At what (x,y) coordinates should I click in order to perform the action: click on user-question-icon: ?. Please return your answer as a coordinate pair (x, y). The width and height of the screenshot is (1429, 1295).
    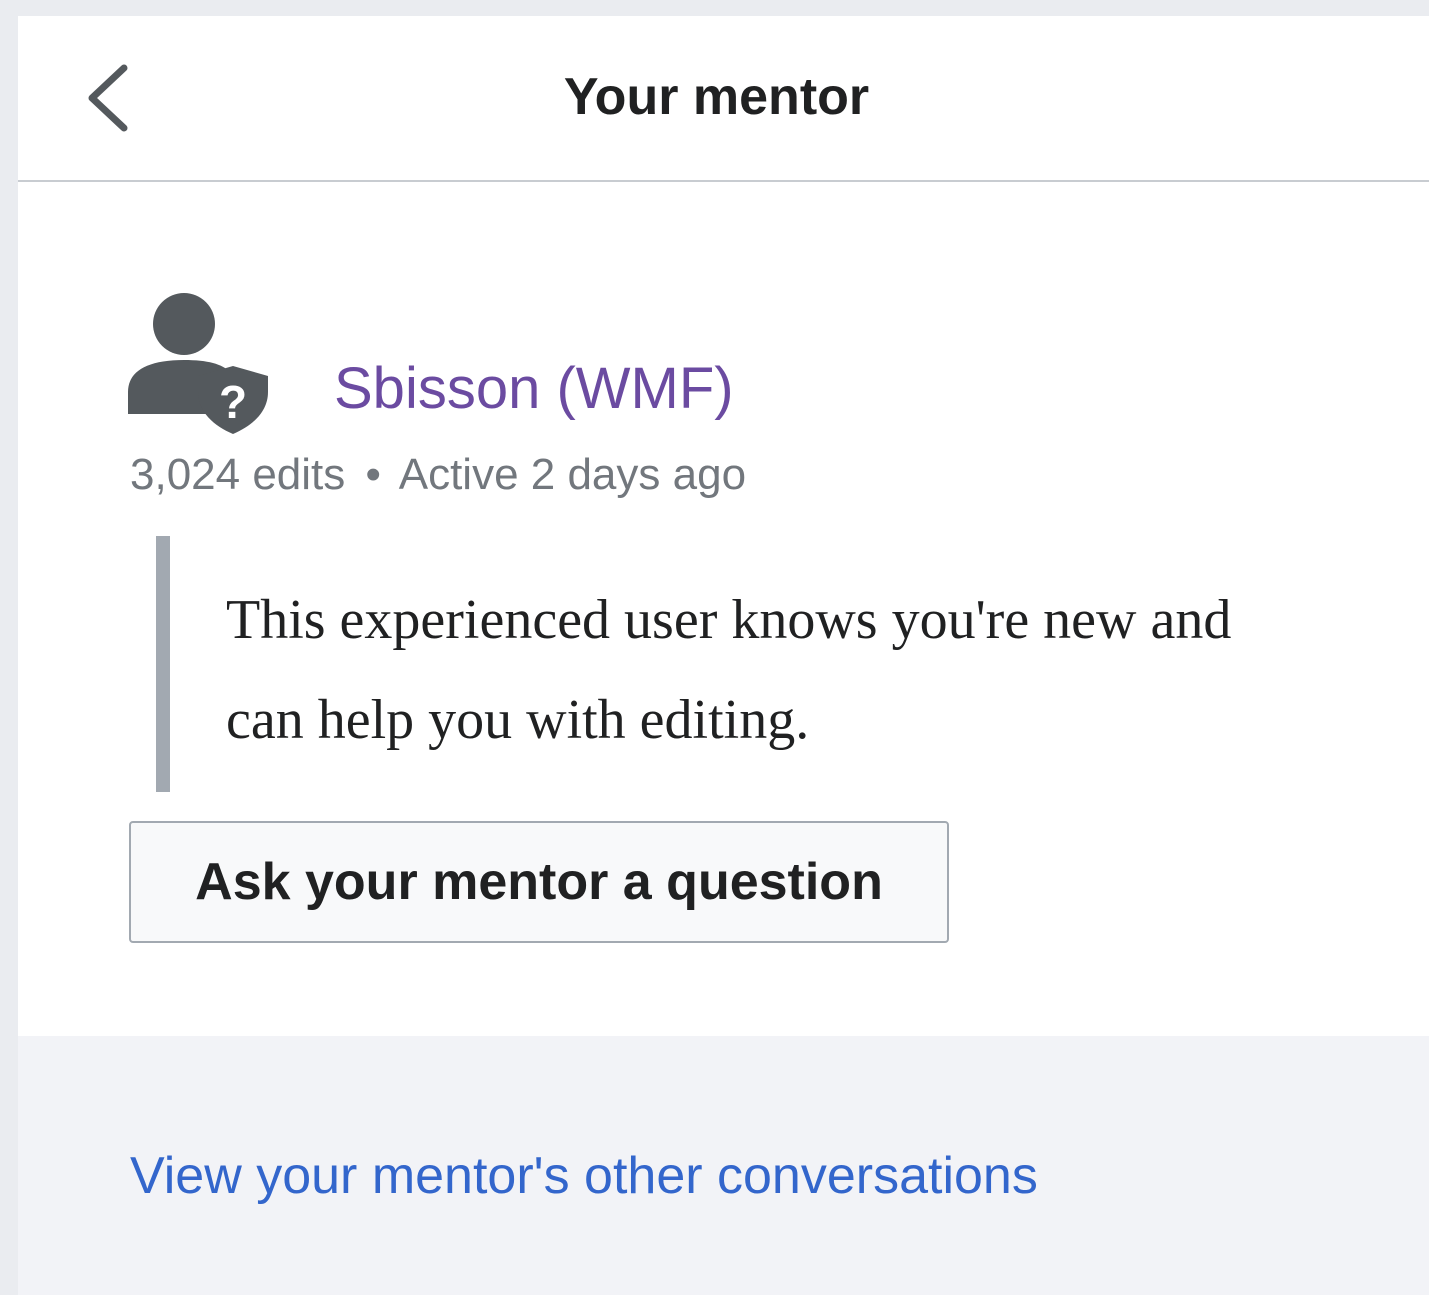
    Looking at the image, I should click on (198, 363).